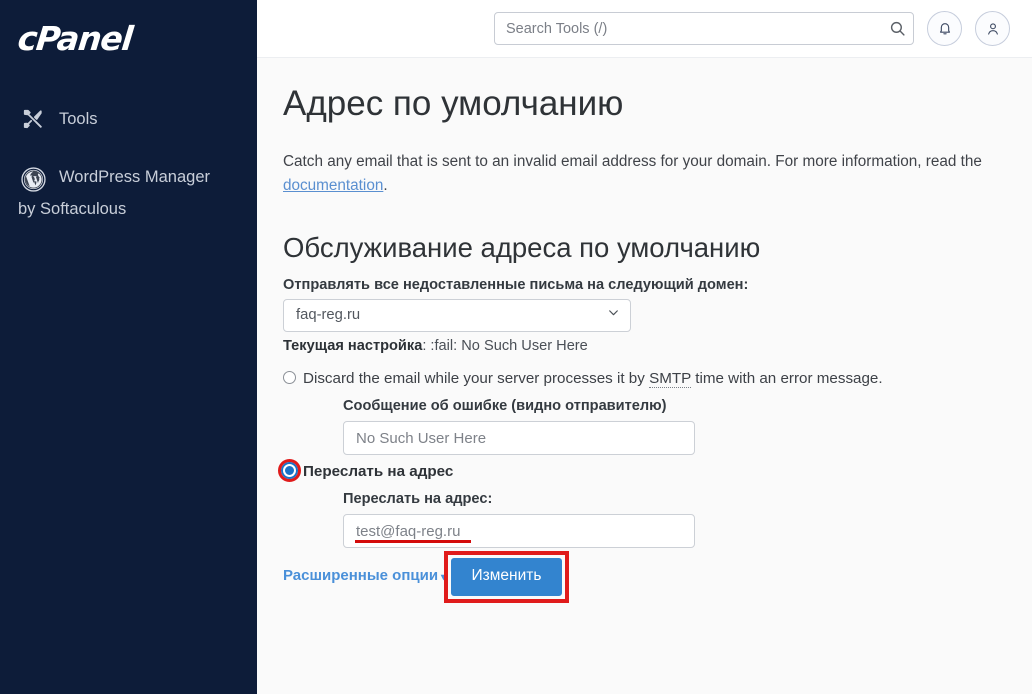 The width and height of the screenshot is (1032, 694). What do you see at coordinates (505, 345) in the screenshot?
I see `current-setting-value: : :fail: No Such User Here` at bounding box center [505, 345].